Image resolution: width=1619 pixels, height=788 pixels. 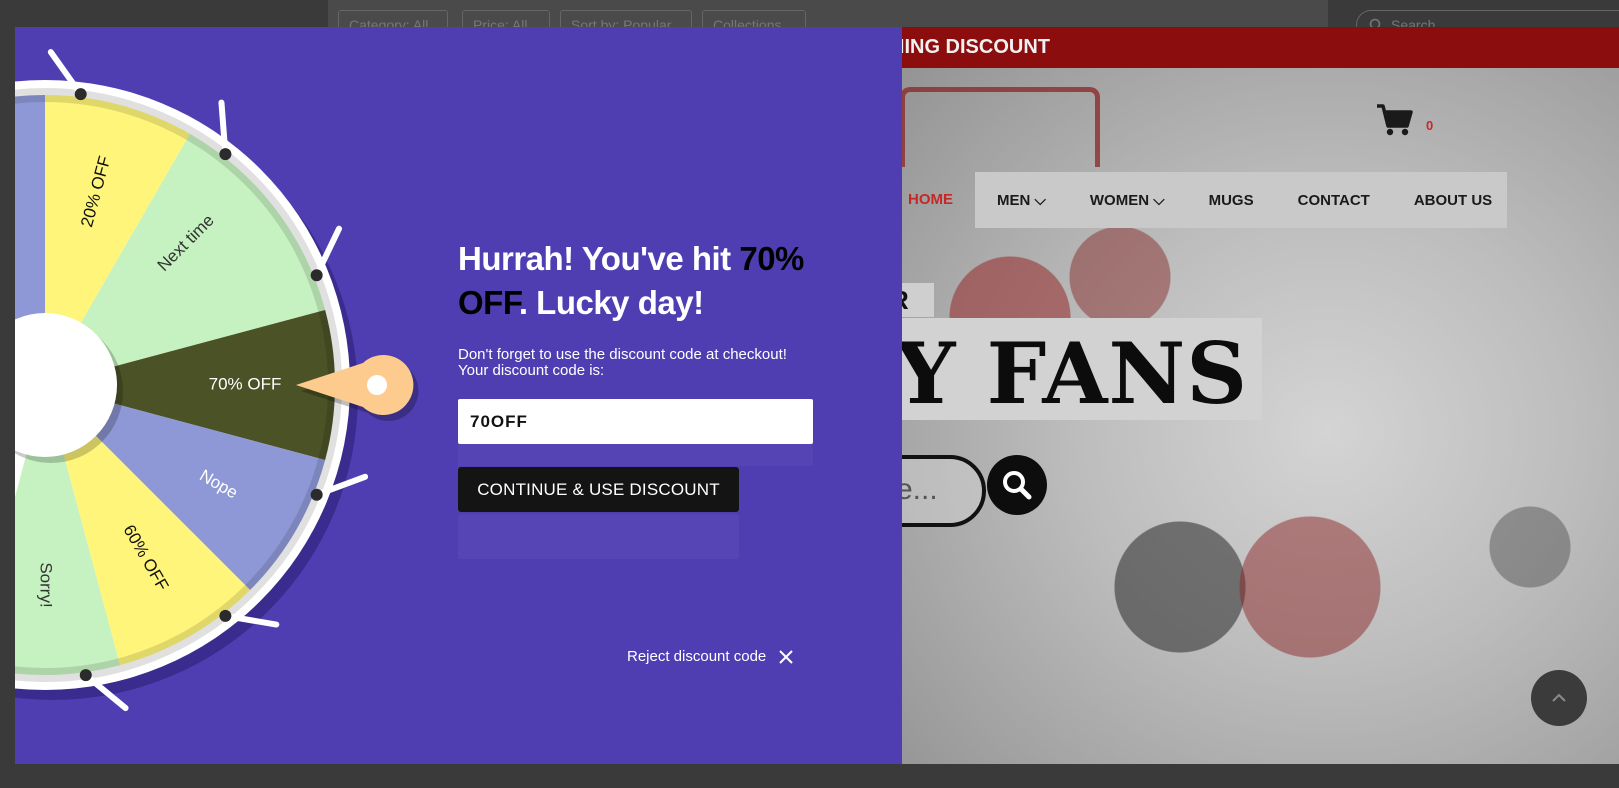 What do you see at coordinates (635, 421) in the screenshot?
I see `discount-code-field` at bounding box center [635, 421].